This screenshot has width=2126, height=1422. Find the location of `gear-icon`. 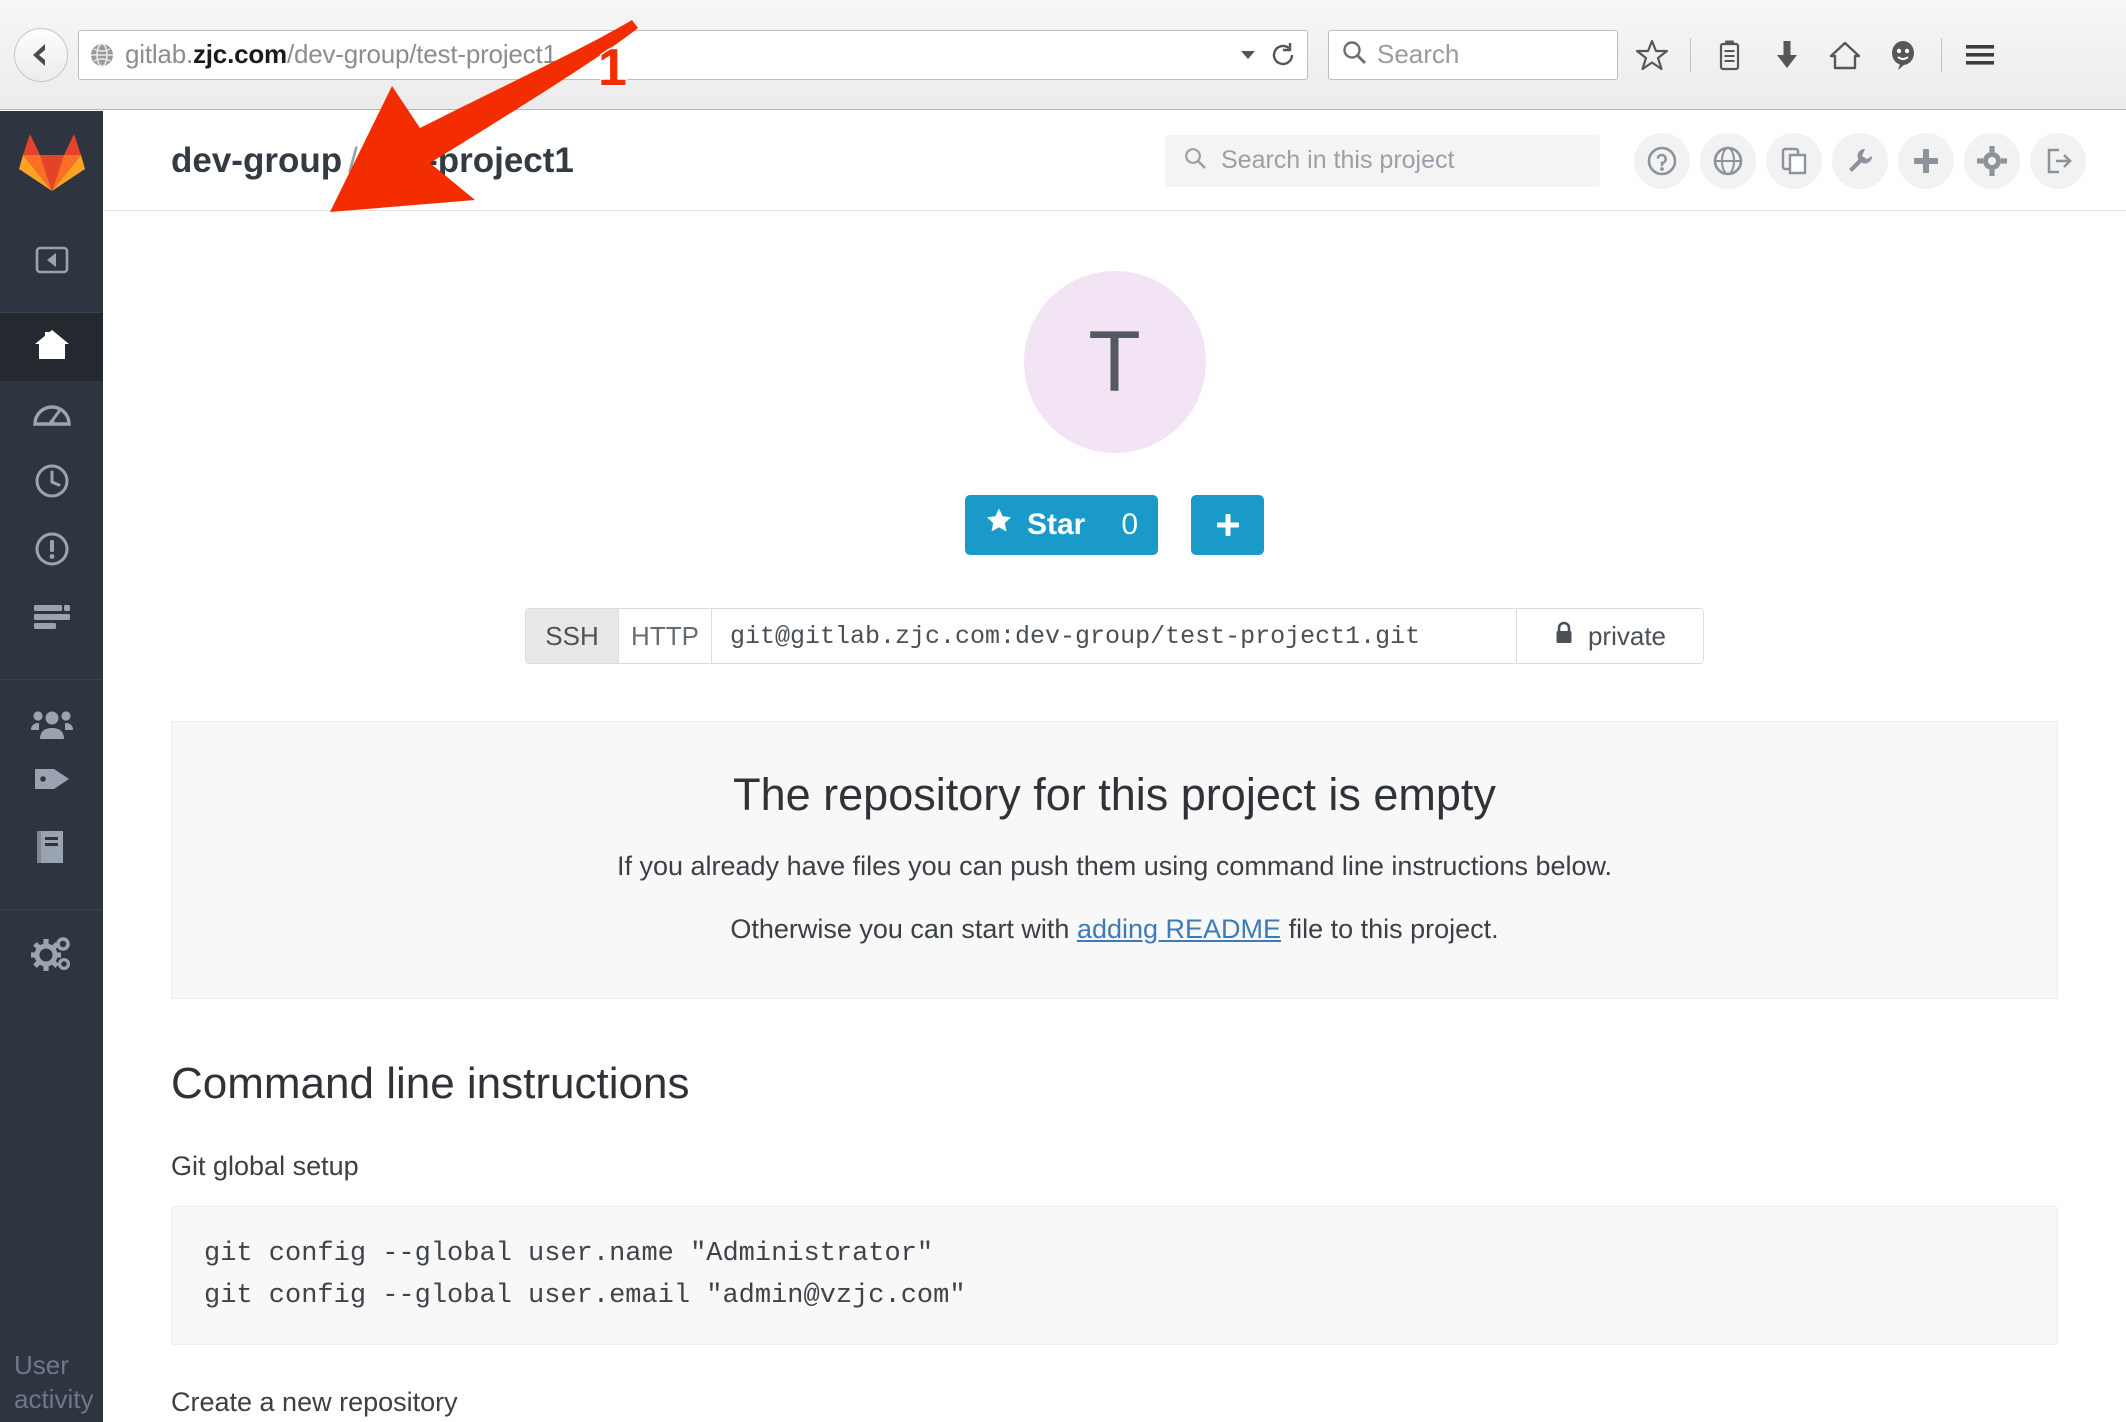

gear-icon is located at coordinates (1992, 160).